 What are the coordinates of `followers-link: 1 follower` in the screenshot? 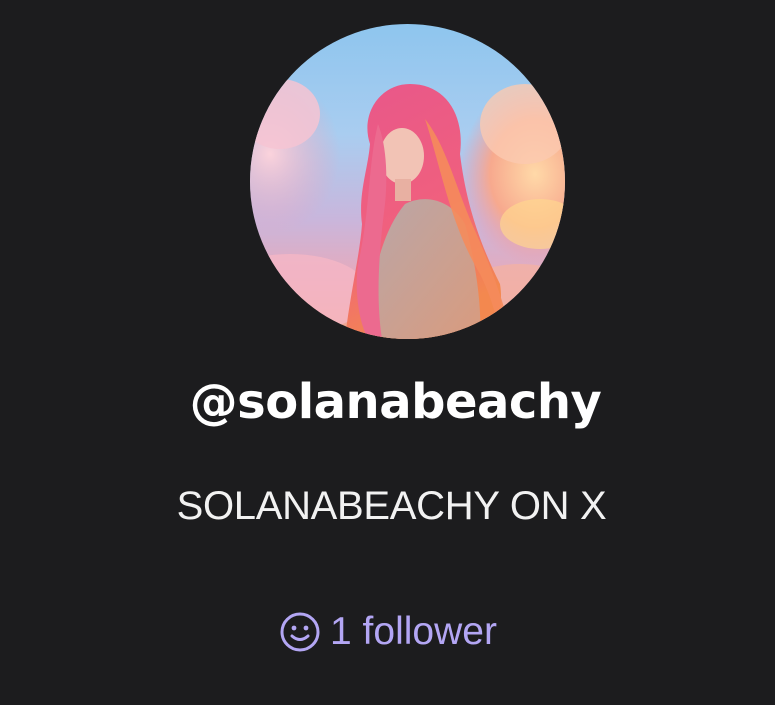 It's located at (387, 632).